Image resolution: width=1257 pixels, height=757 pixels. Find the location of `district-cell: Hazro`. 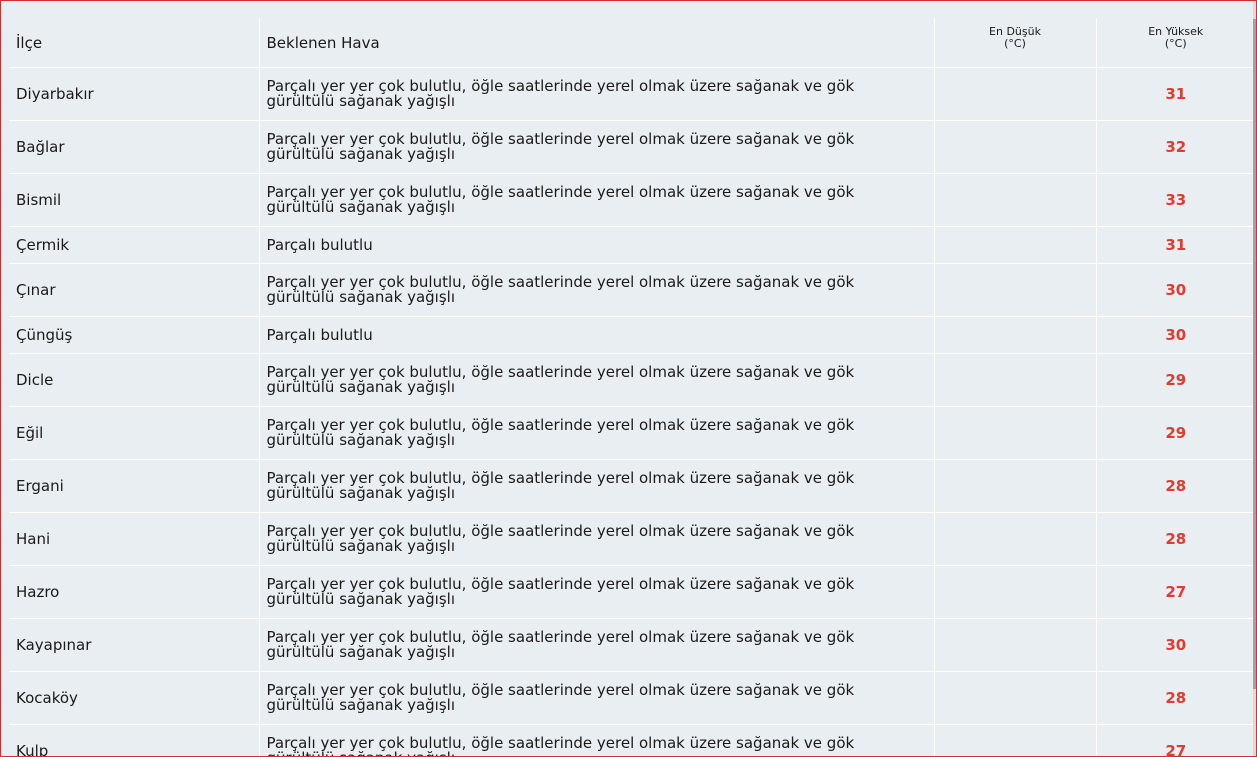

district-cell: Hazro is located at coordinates (134, 592).